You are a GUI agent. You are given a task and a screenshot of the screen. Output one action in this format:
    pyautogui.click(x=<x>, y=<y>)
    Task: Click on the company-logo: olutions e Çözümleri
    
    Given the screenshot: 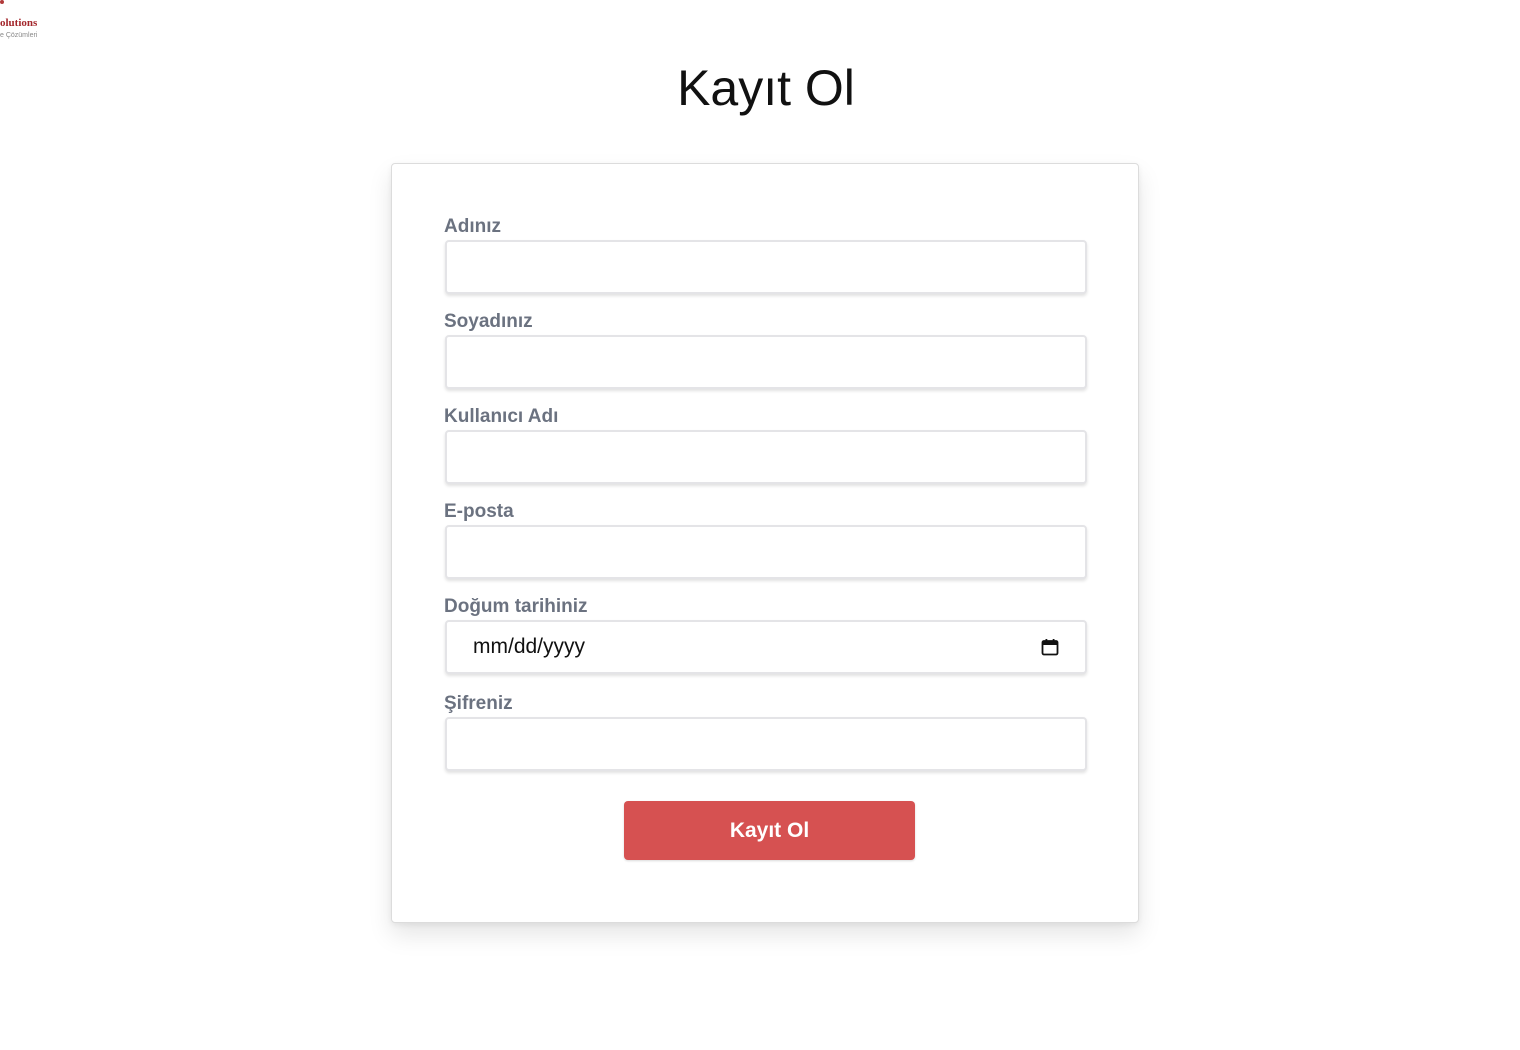 What is the action you would take?
    pyautogui.click(x=30, y=23)
    